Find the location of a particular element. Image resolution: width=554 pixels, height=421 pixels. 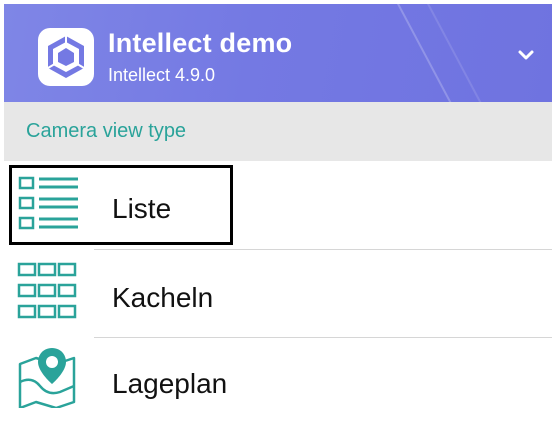

view-type-label: Kacheln is located at coordinates (163, 297).